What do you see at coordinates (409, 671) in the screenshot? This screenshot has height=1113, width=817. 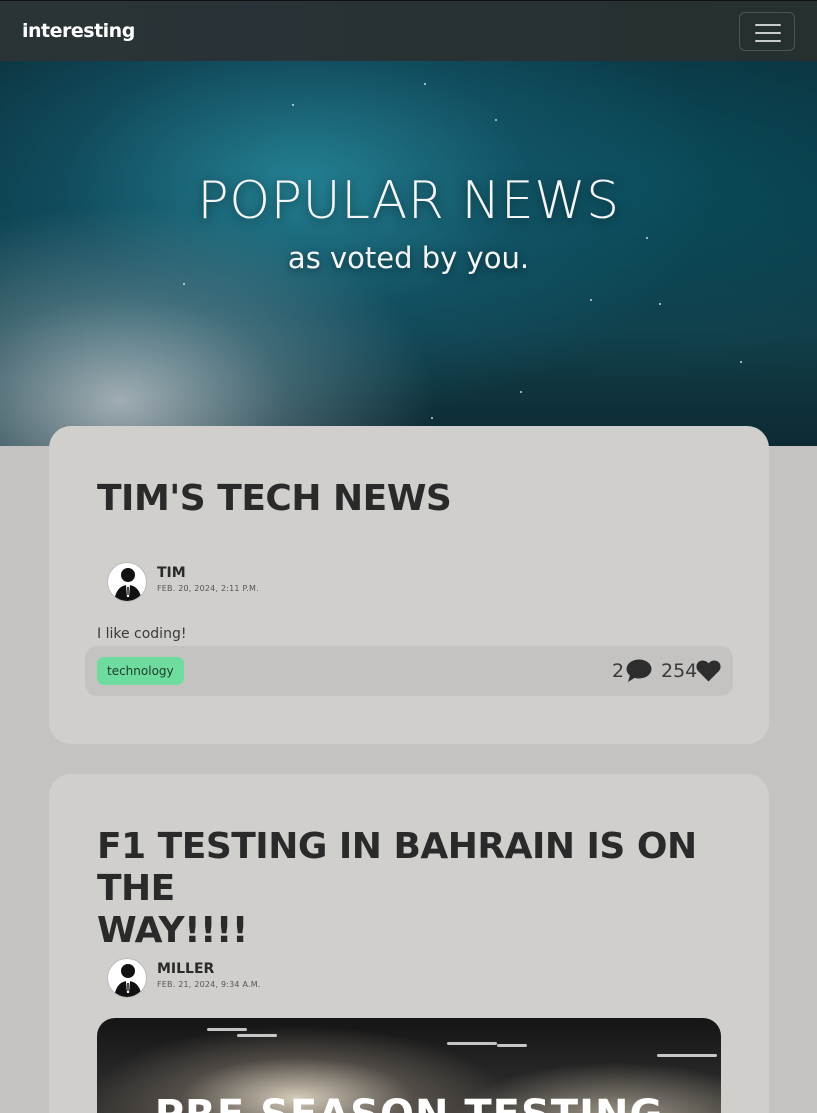 I see `post-footer: technology 2 254` at bounding box center [409, 671].